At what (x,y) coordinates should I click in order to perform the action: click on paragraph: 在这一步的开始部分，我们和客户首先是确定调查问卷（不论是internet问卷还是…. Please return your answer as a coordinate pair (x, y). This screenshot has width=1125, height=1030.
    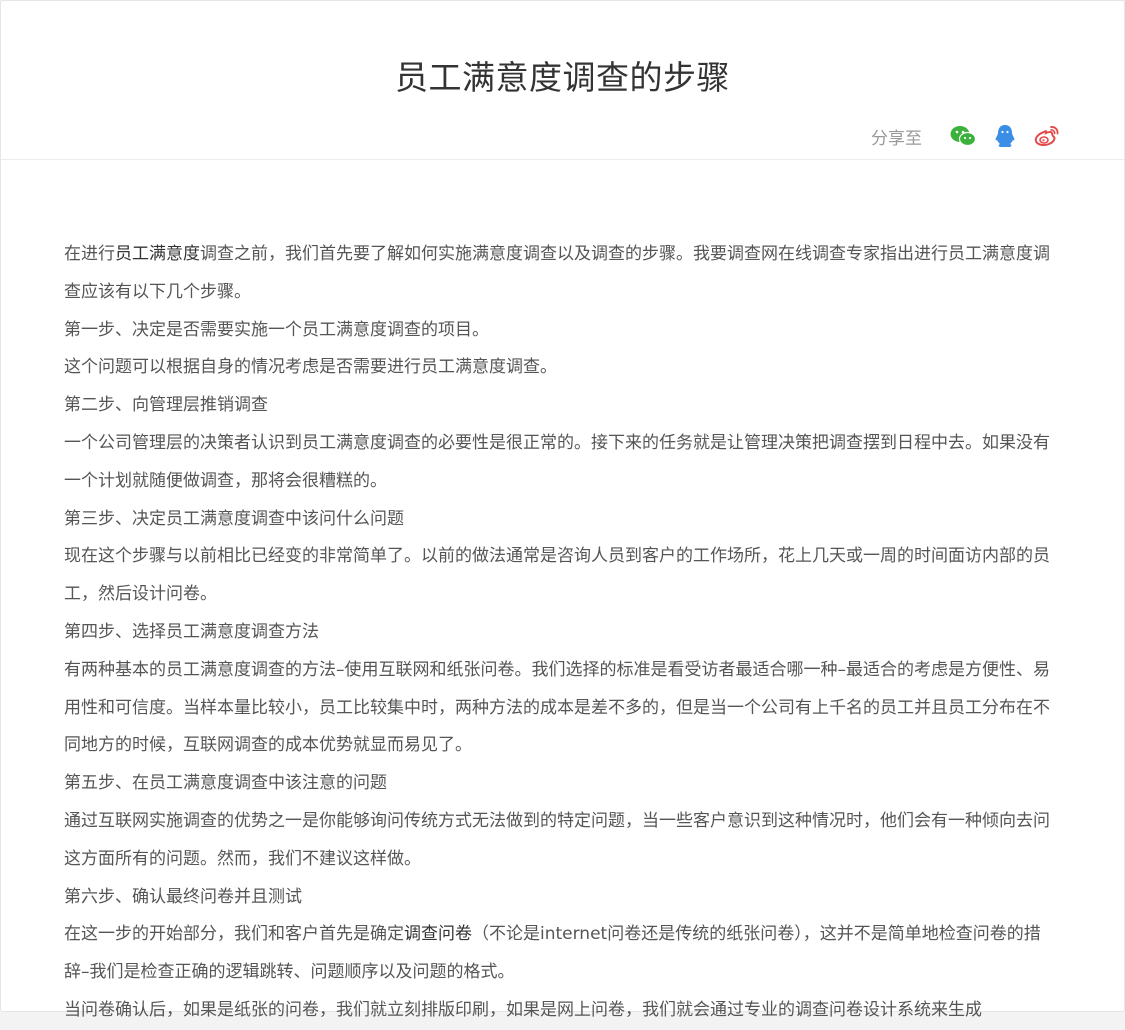
    Looking at the image, I should click on (564, 954).